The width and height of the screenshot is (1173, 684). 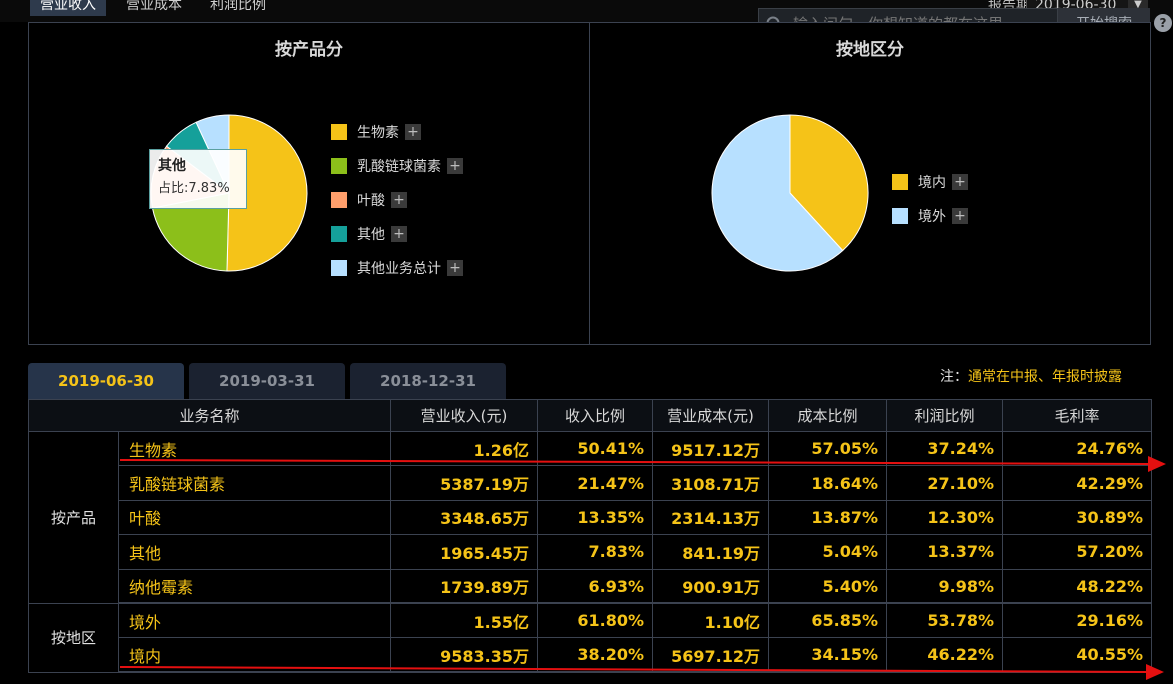 What do you see at coordinates (254, 448) in the screenshot?
I see `business-name-cell: 生物素` at bounding box center [254, 448].